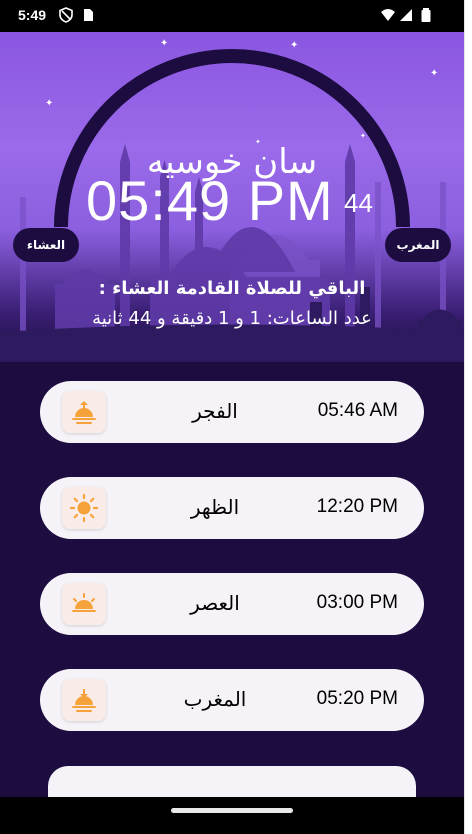 This screenshot has width=472, height=834. I want to click on remaining-detail: عدد الساعات: 1 و 1 دقيقة و 44 ثانية, so click(232, 318).